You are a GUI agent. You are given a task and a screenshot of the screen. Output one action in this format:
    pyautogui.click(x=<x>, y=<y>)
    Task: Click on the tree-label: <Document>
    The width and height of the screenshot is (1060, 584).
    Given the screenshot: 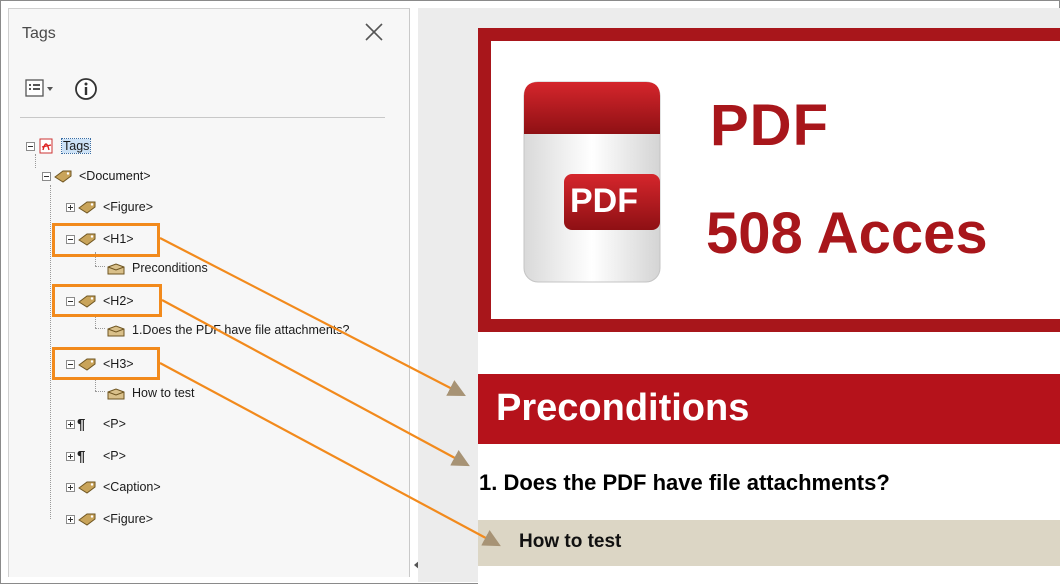 What is the action you would take?
    pyautogui.click(x=115, y=176)
    